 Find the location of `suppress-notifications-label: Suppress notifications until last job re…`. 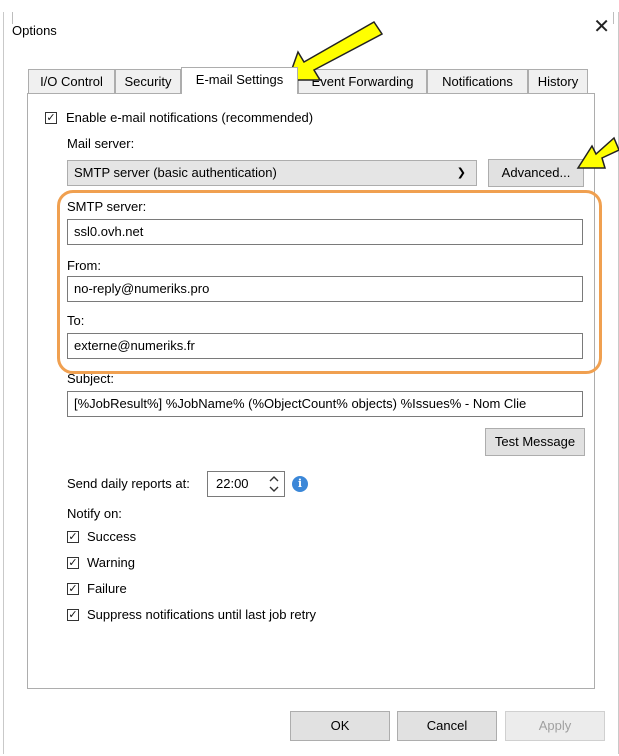

suppress-notifications-label: Suppress notifications until last job re… is located at coordinates (202, 614).